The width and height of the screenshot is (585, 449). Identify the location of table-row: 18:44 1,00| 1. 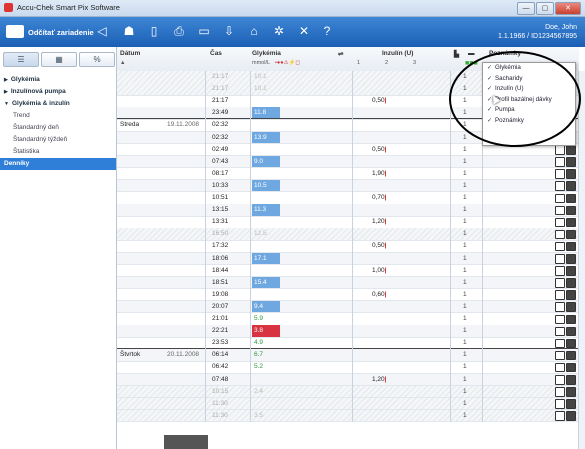
(348, 271).